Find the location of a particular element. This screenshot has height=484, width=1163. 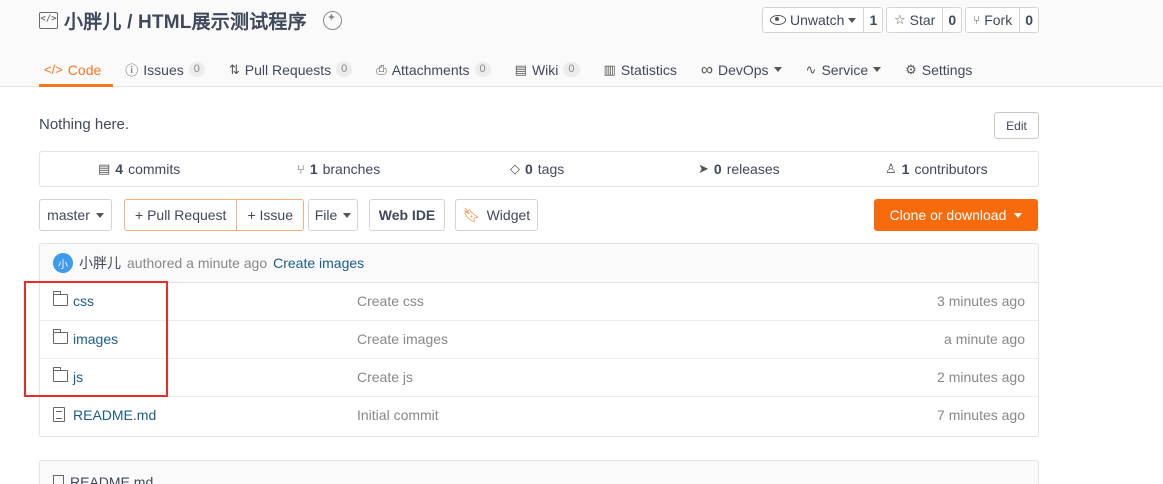

file-menu-button: File is located at coordinates (333, 215).